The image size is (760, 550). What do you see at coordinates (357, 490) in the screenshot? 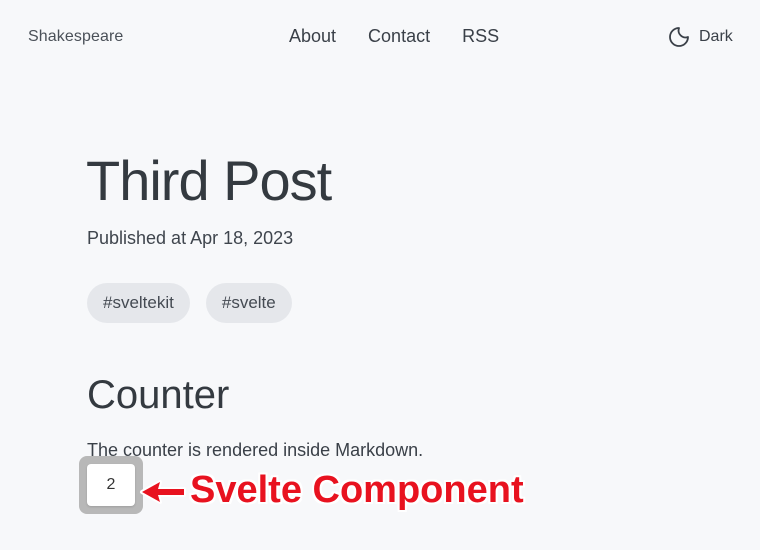
I see `annotation-label: Svelte Component` at bounding box center [357, 490].